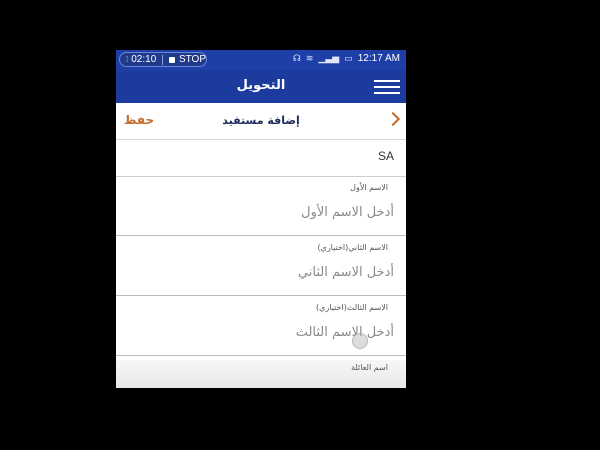  What do you see at coordinates (261, 60) in the screenshot?
I see `status-bar: ⁞ 02:10 STOP ☊ ≋ ▁▃▅ ▭ 12:17 AM` at bounding box center [261, 60].